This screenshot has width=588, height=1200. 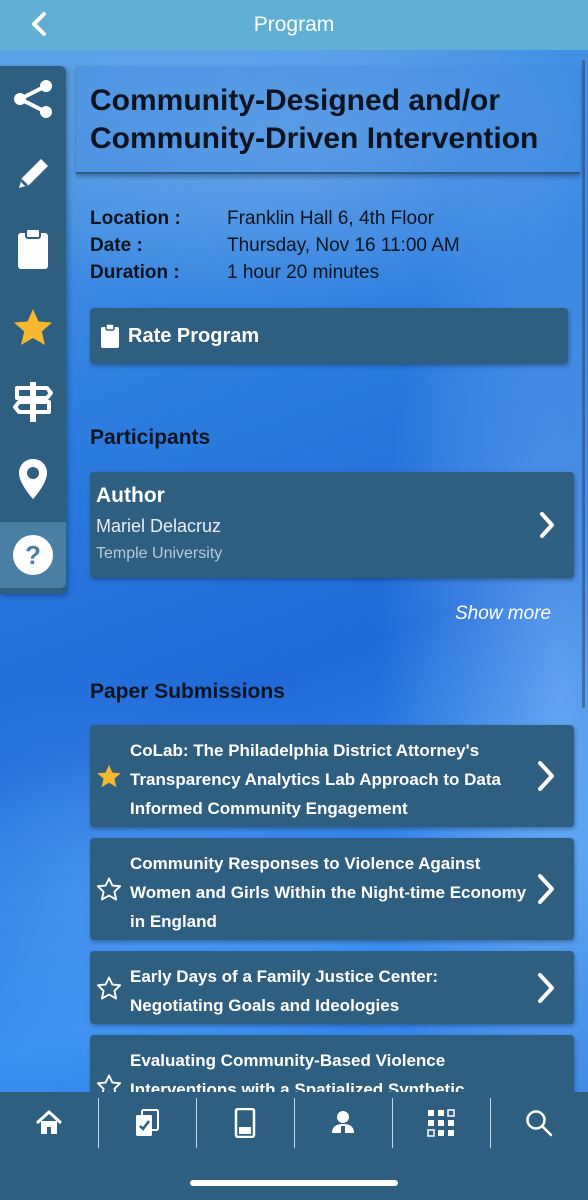 I want to click on tab-speakers, so click(x=343, y=1123).